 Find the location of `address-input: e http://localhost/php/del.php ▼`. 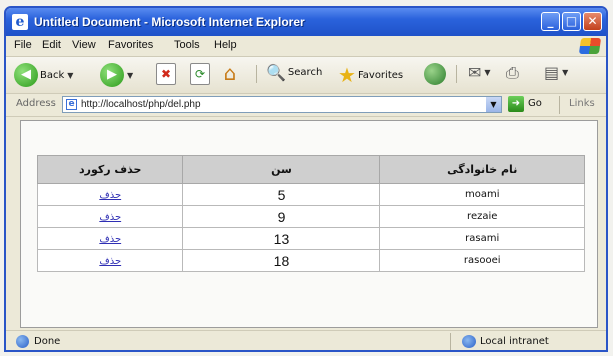

address-input: e http://localhost/php/del.php ▼ is located at coordinates (282, 104).